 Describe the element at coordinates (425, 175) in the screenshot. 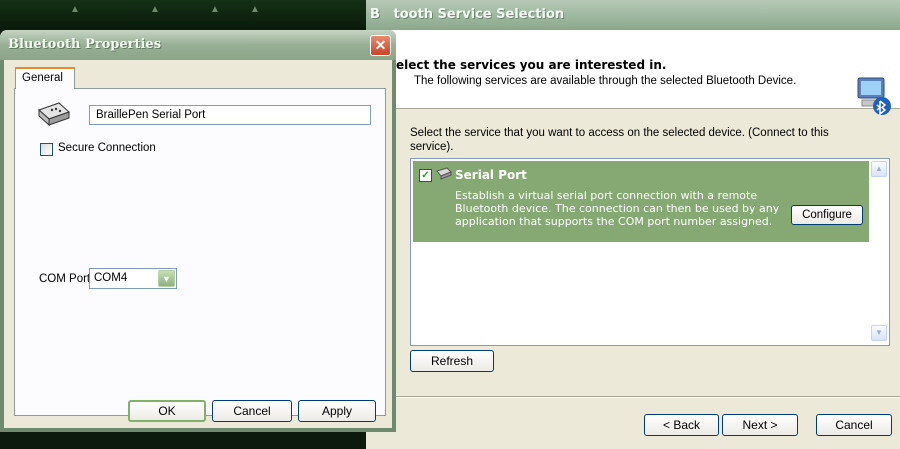

I see `service-checkbox: ✓` at that location.